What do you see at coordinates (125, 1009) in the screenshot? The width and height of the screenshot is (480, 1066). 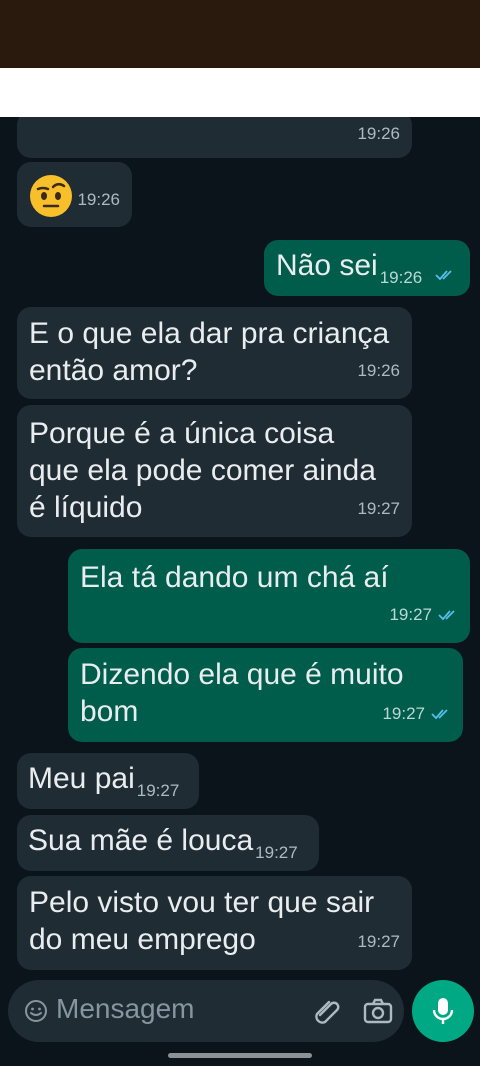 I see `message-input: Mensagem` at bounding box center [125, 1009].